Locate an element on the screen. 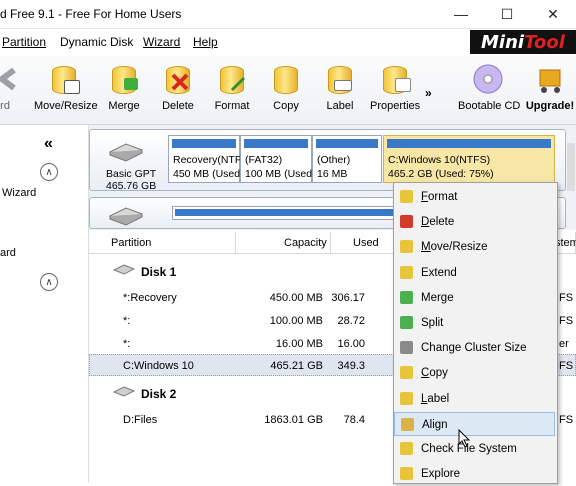 The width and height of the screenshot is (576, 486). context-menu-item-explore: Explore is located at coordinates (474, 474).